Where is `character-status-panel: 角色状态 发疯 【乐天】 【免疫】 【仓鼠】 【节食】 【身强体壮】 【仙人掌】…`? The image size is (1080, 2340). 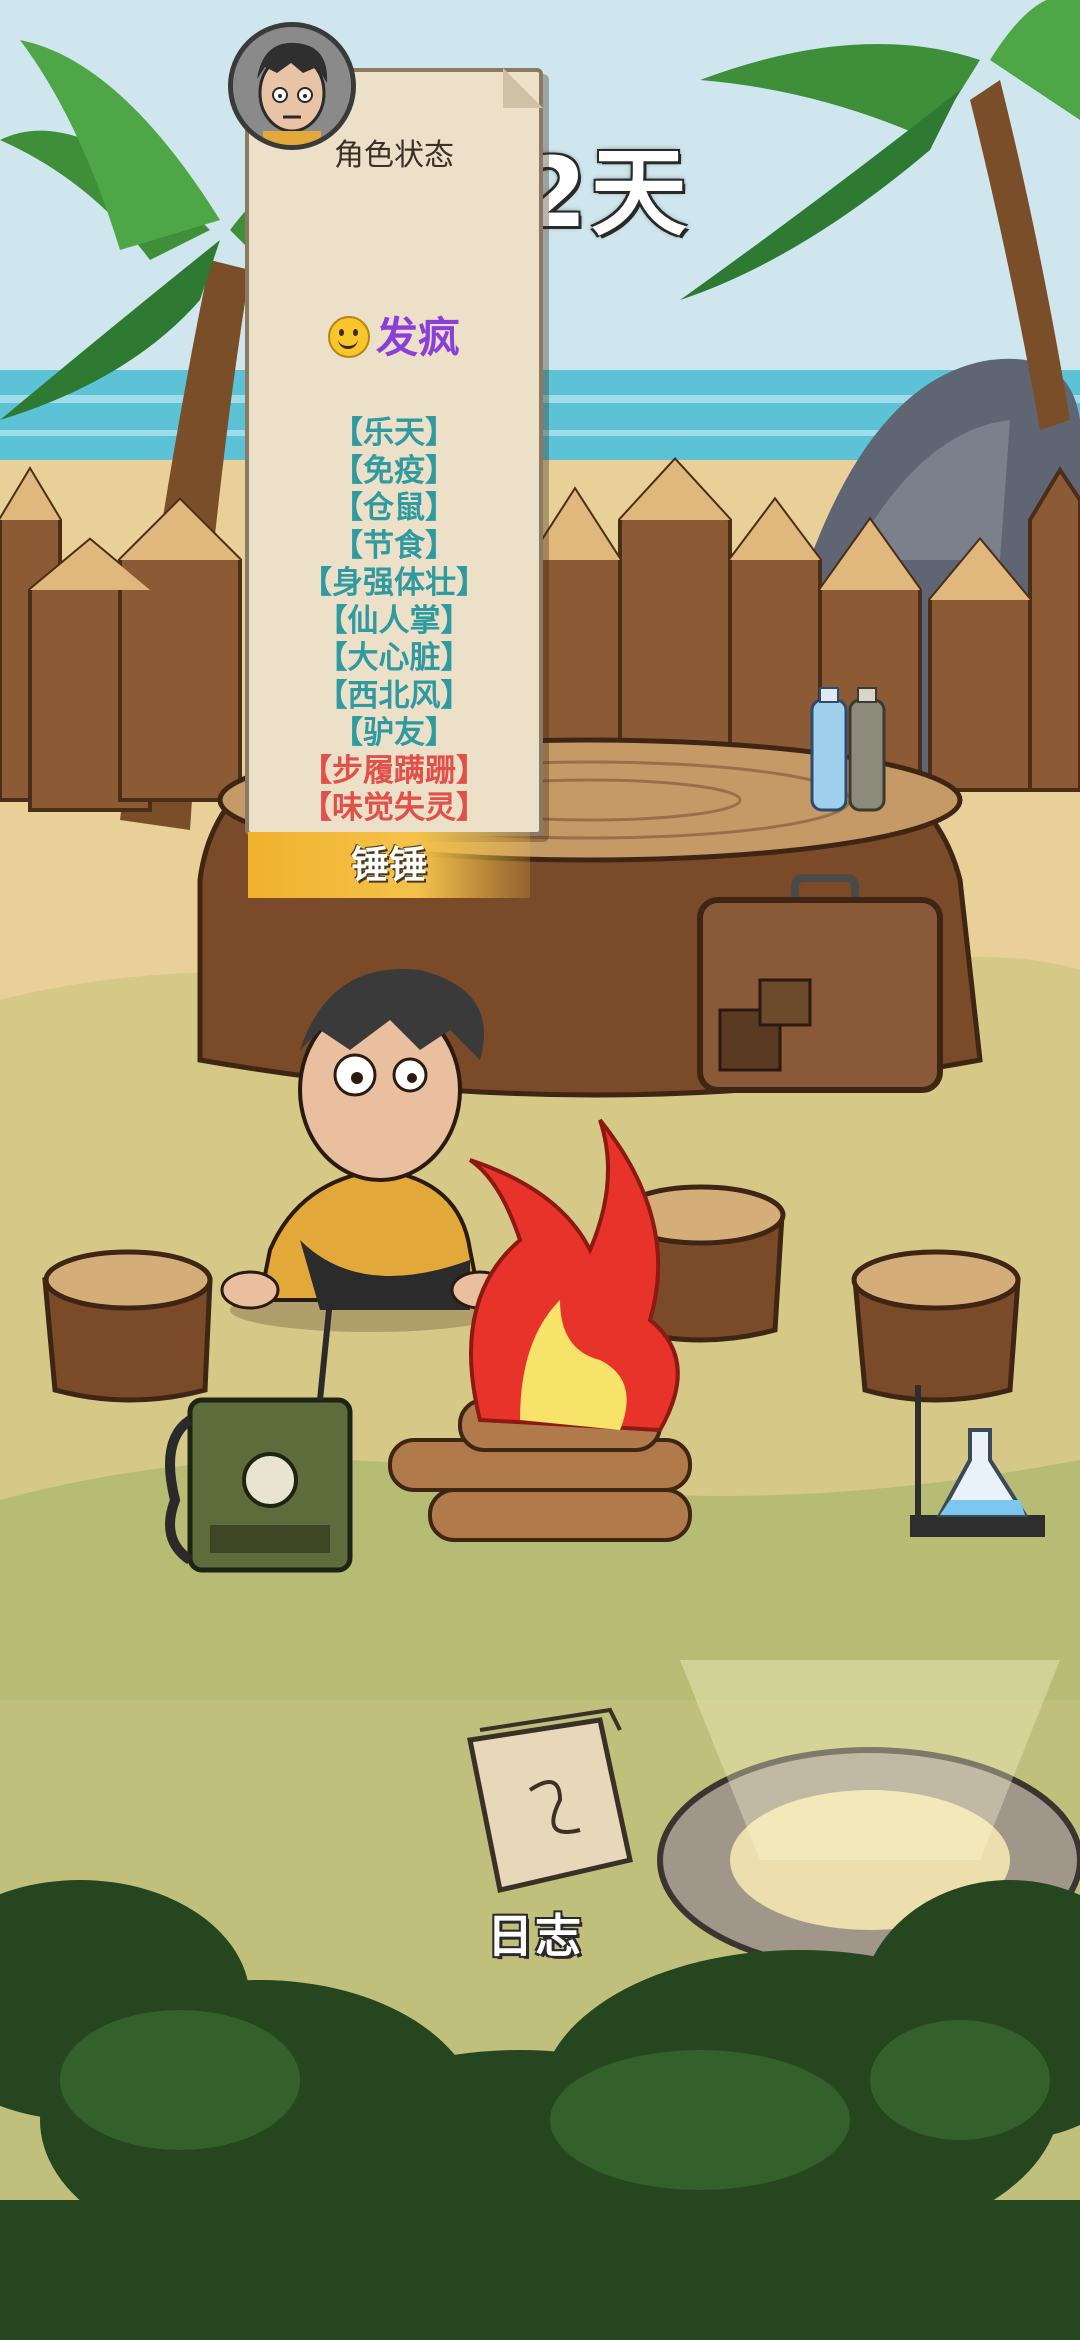 character-status-panel: 角色状态 发疯 【乐天】 【免疫】 【仓鼠】 【节食】 【身强体壮】 【仙人掌】… is located at coordinates (394, 452).